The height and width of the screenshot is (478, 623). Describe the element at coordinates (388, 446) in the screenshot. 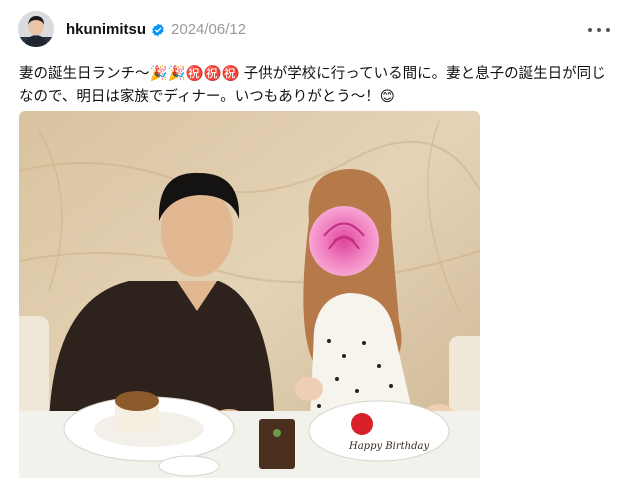

I see `plate-text: Happy Birthday` at that location.